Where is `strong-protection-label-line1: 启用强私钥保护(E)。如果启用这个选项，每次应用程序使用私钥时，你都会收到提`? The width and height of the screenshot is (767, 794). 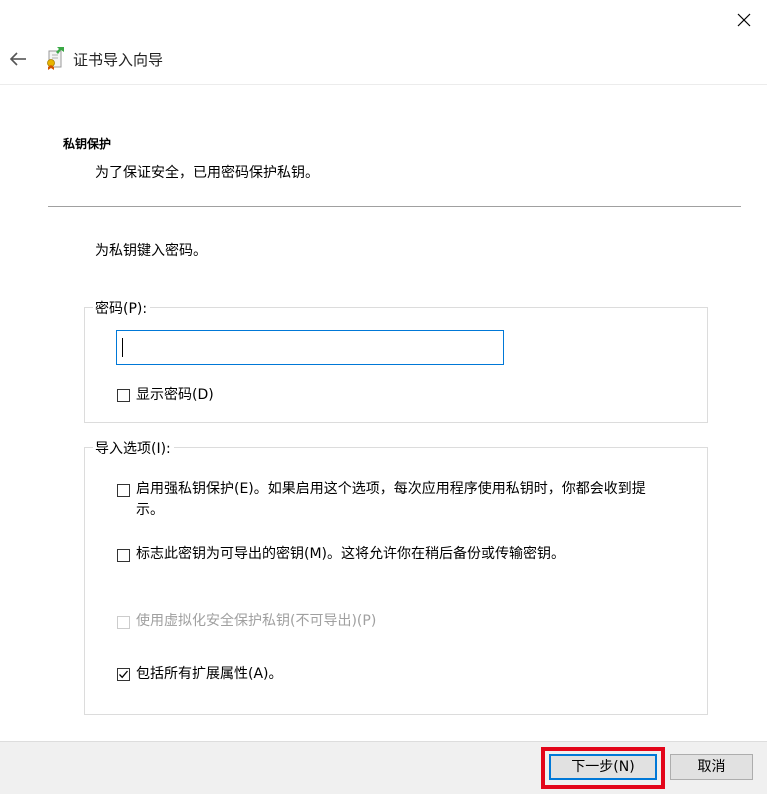
strong-protection-label-line1: 启用强私钥保护(E)。如果启用这个选项，每次应用程序使用私钥时，你都会收到提 is located at coordinates (391, 489).